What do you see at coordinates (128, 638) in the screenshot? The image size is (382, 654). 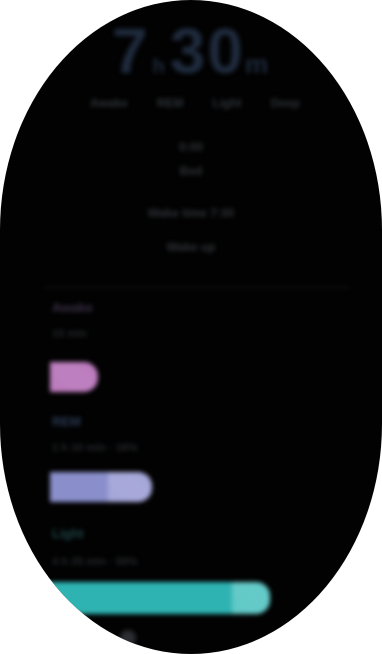 I see `next-section-indicator` at bounding box center [128, 638].